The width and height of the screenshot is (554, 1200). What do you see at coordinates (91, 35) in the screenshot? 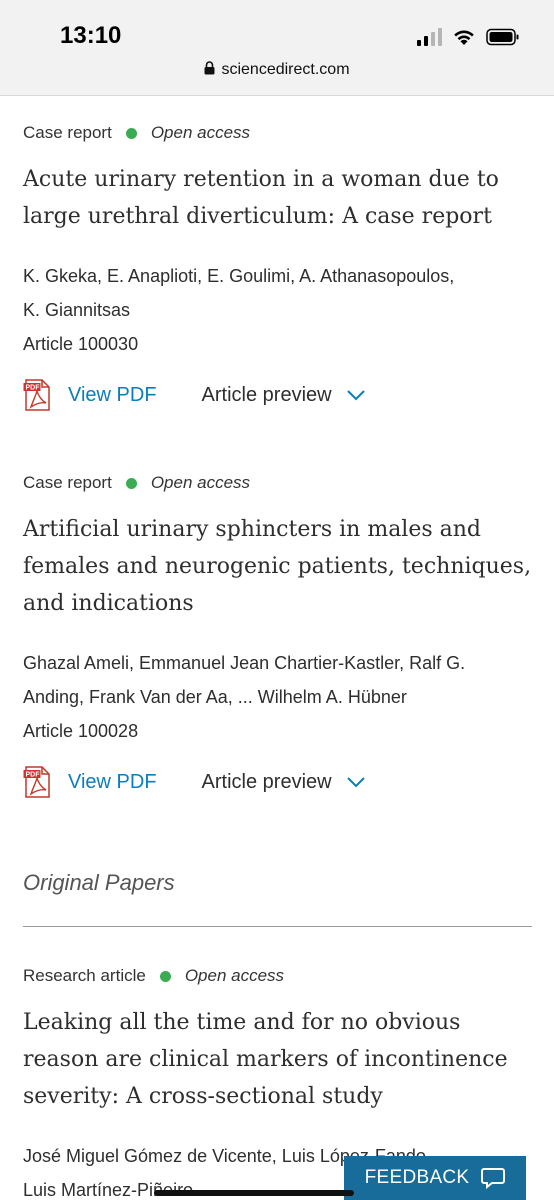
I see `status-time: 13:10` at bounding box center [91, 35].